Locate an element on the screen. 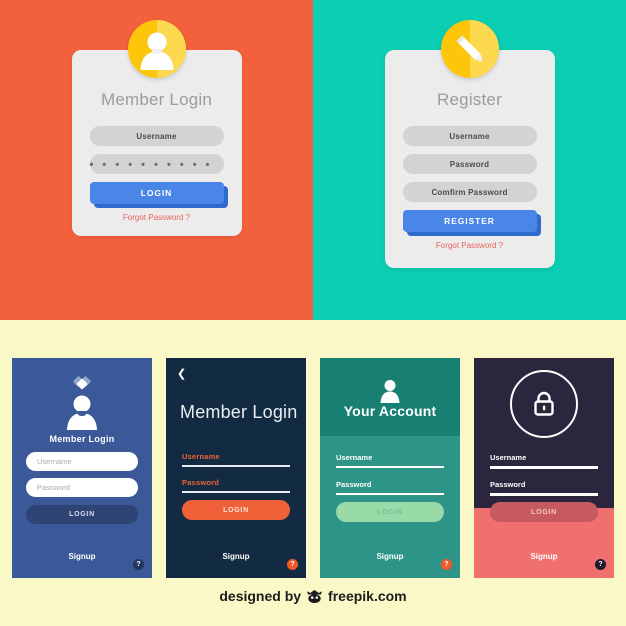  attribution-credit: designed by freepik.com is located at coordinates (313, 596).